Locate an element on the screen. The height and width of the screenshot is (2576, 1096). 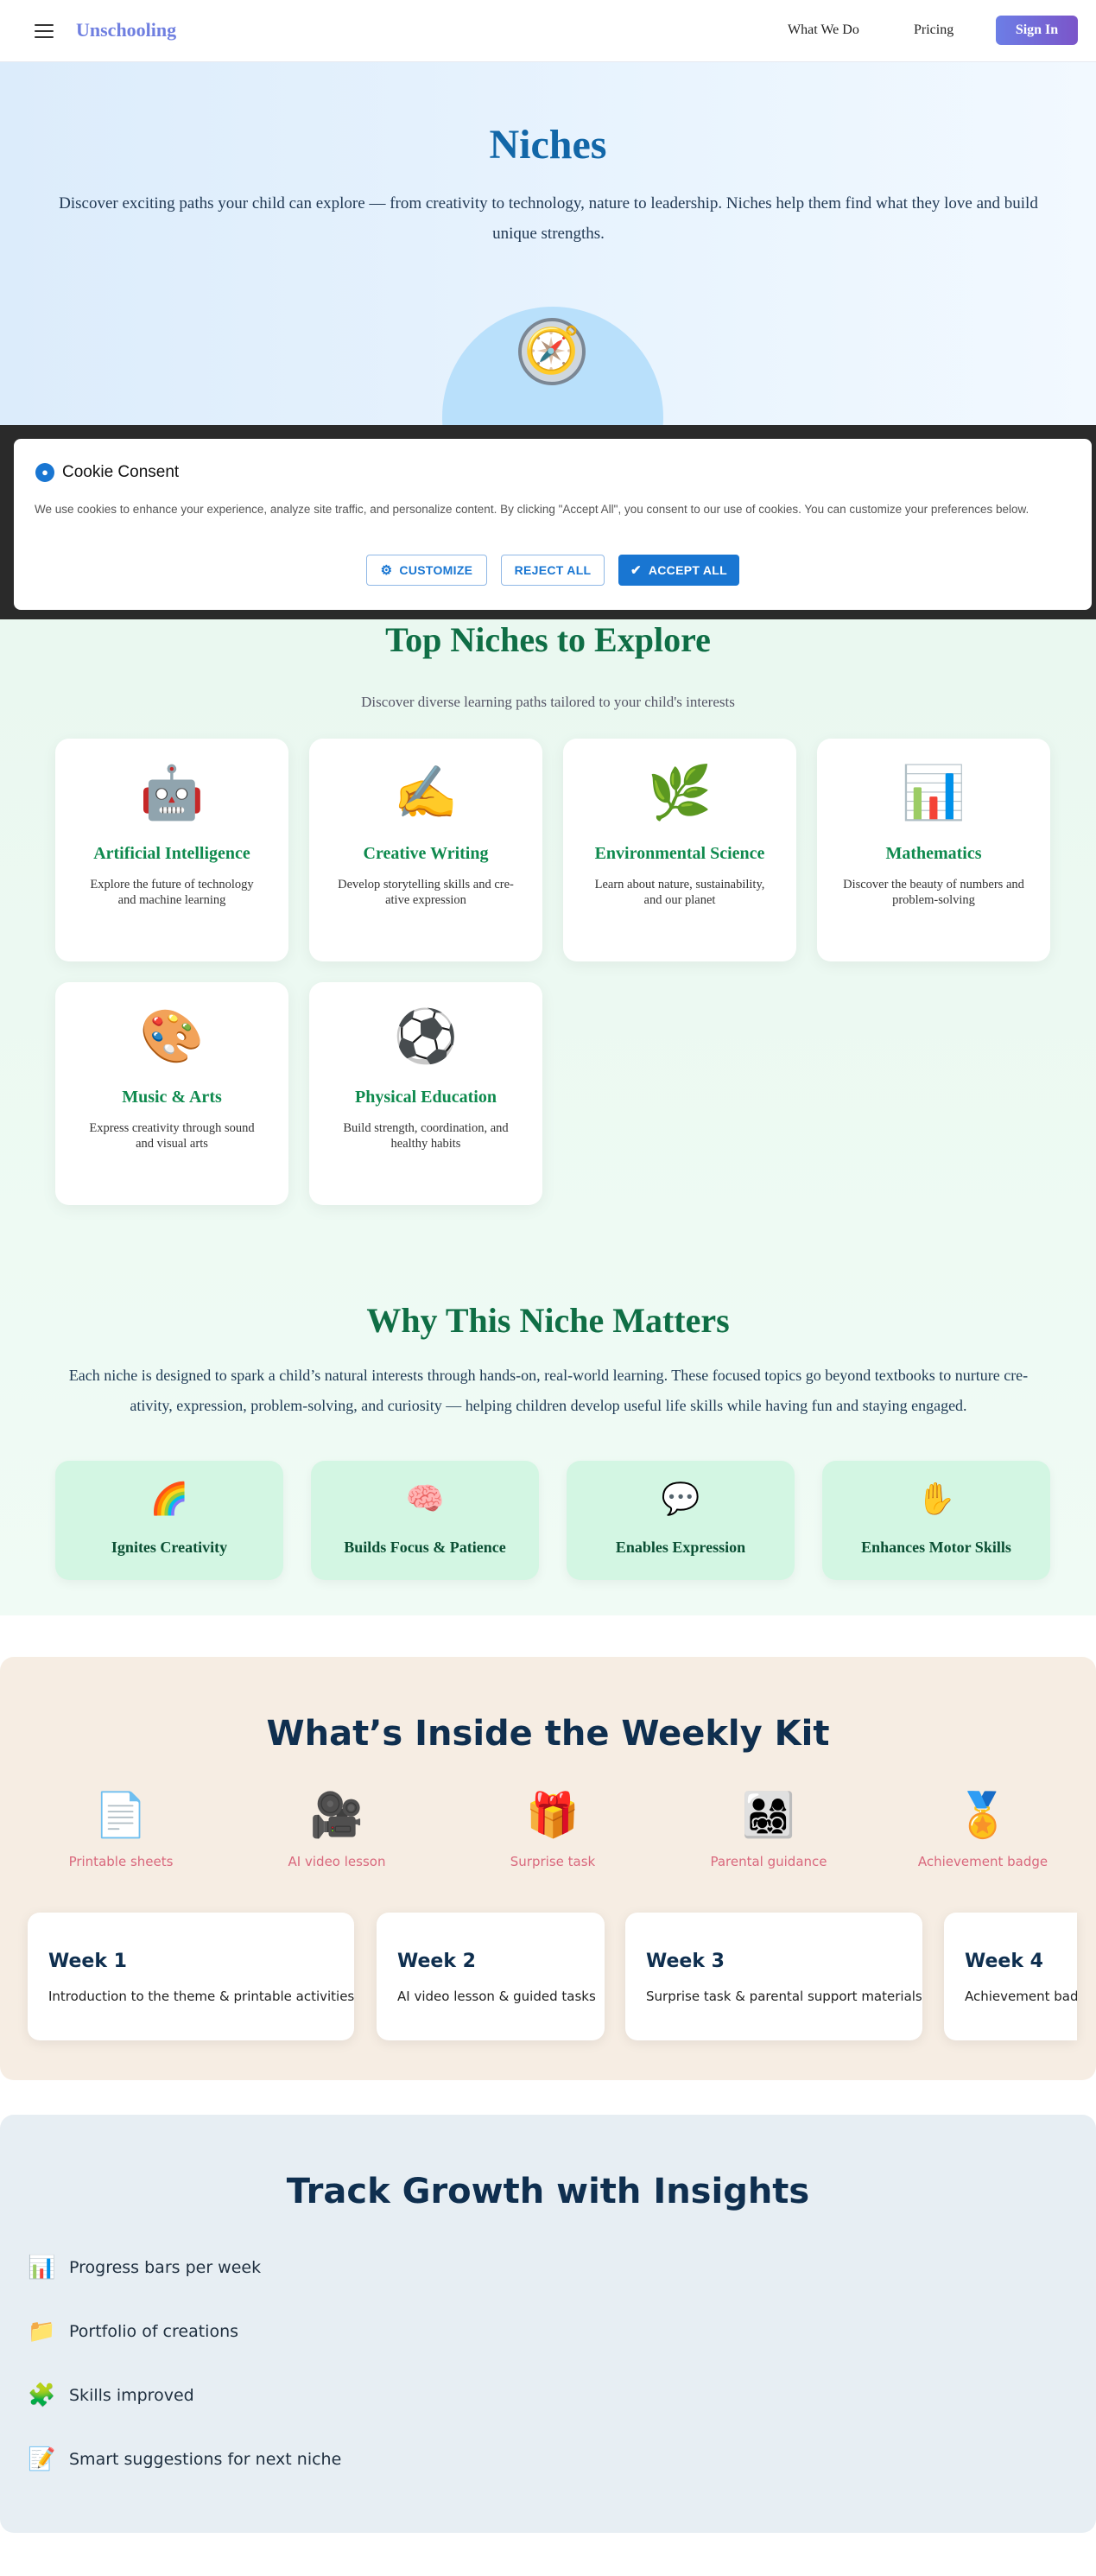
kit-item-surprise: 🎁 Surprise task is located at coordinates (552, 1827).